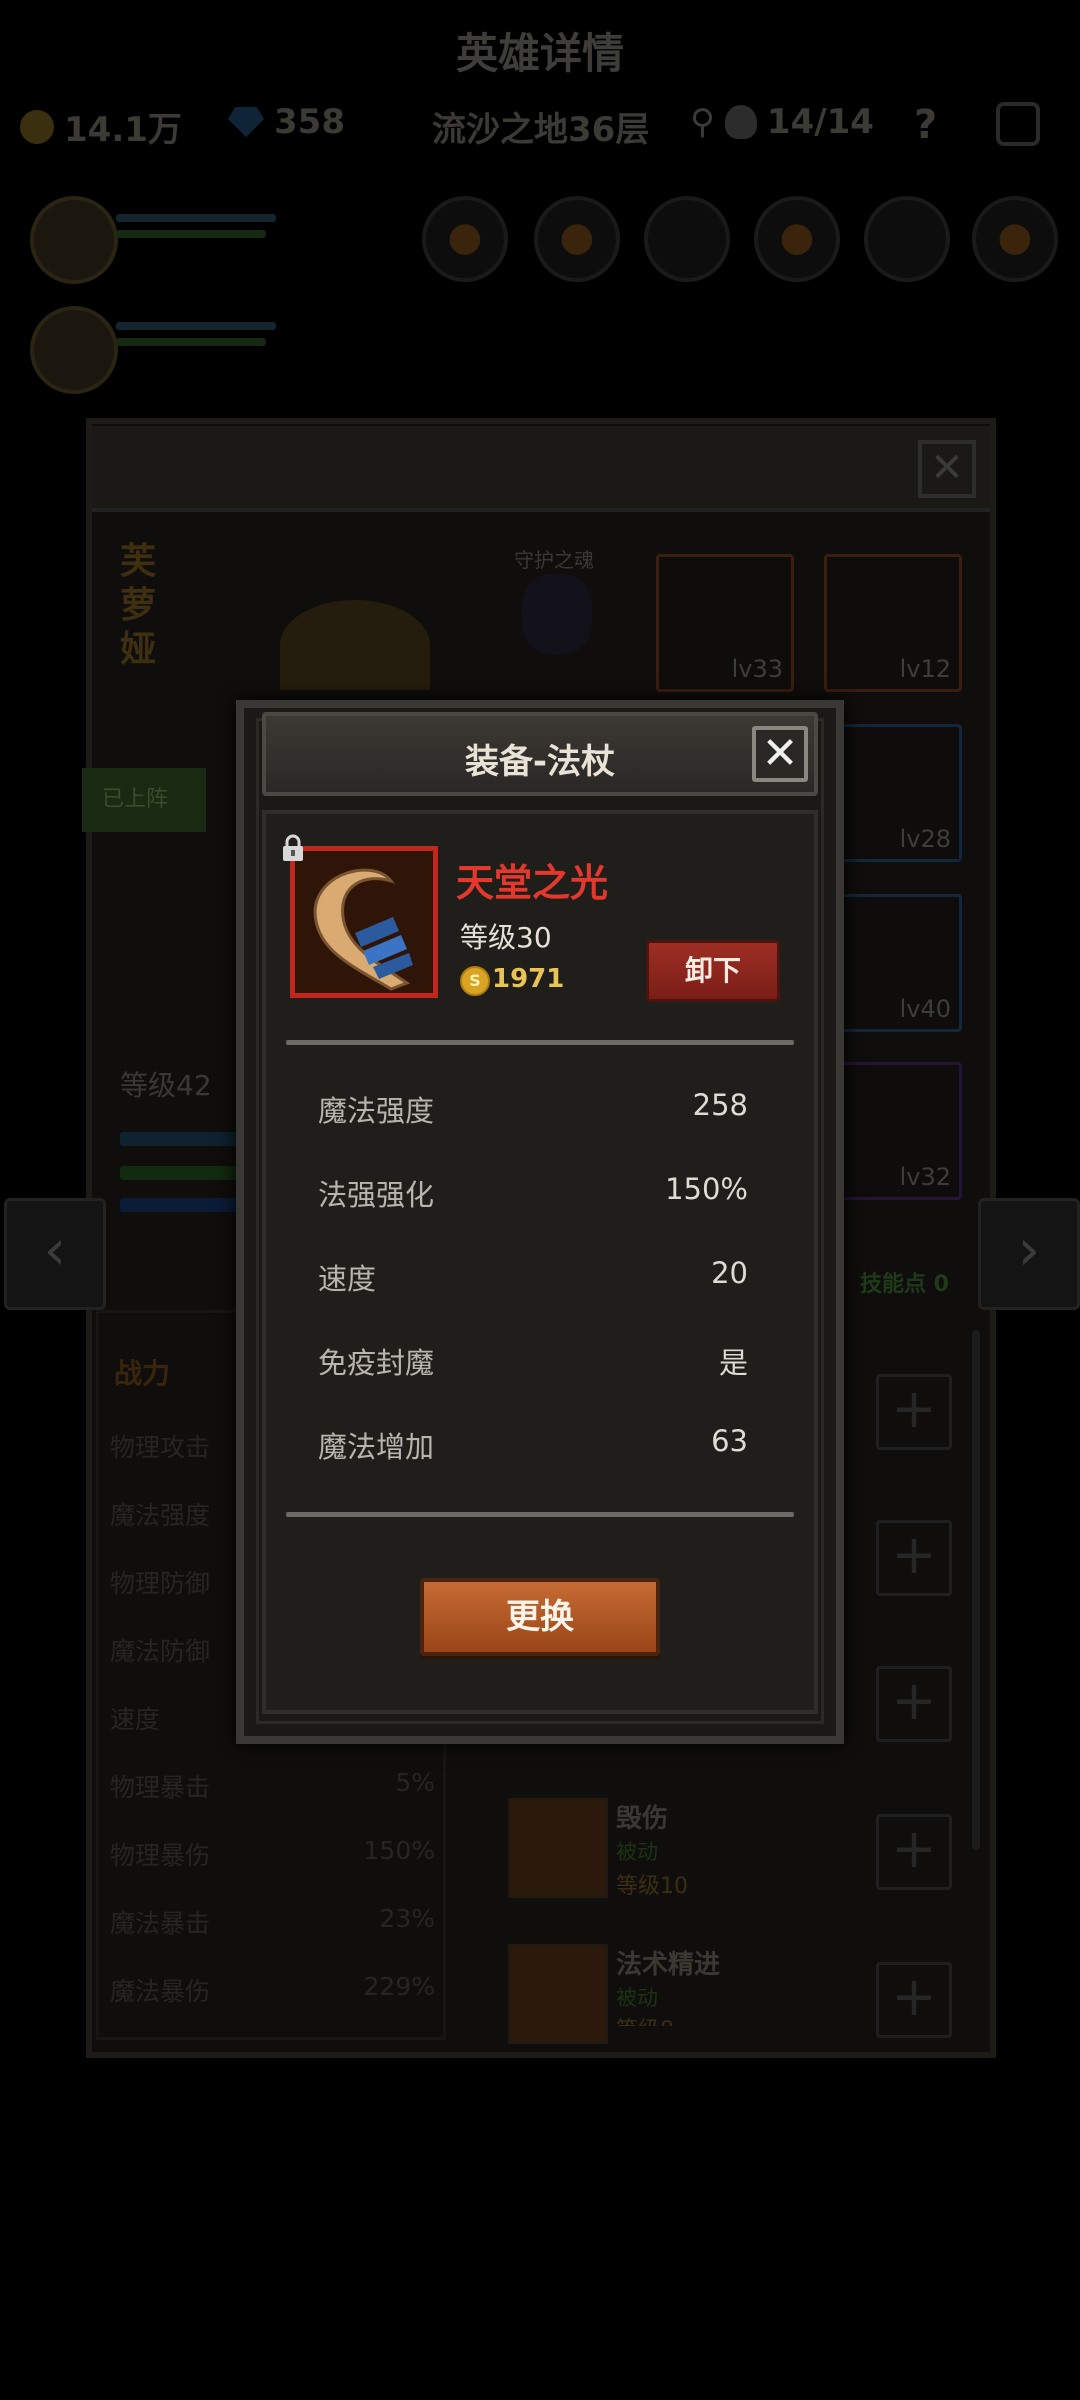 Image resolution: width=1080 pixels, height=2400 pixels. I want to click on help-button: ?, so click(925, 125).